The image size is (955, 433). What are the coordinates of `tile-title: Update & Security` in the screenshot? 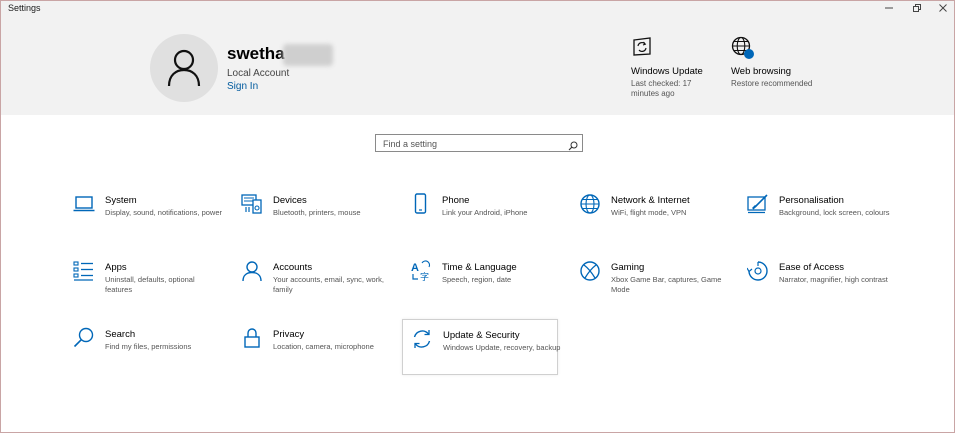 It's located at (481, 335).